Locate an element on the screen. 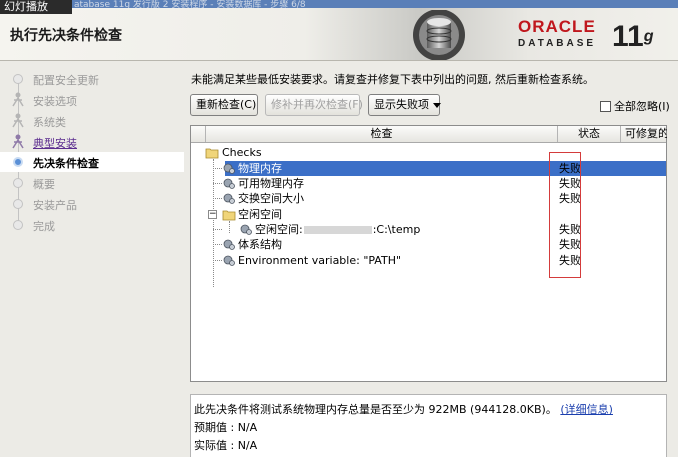 This screenshot has width=678, height=457. row-label: Environment variable: "PATH" is located at coordinates (320, 260).